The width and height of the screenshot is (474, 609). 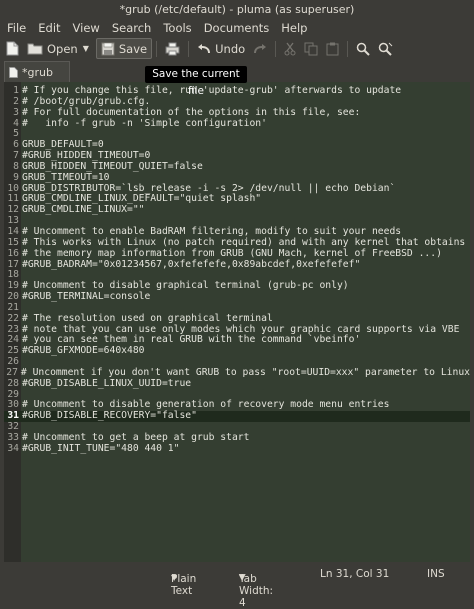 I want to click on code-line: 9 GRUB_TIMEOUT=10, so click(x=237, y=177).